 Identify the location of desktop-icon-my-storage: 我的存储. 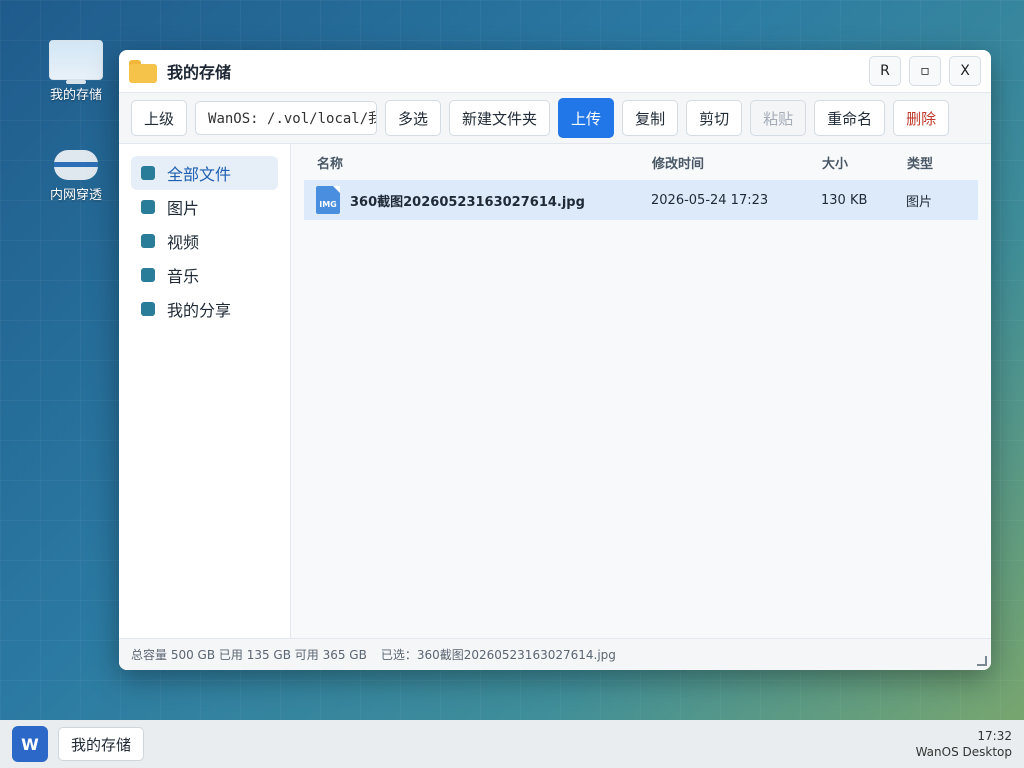
(76, 71).